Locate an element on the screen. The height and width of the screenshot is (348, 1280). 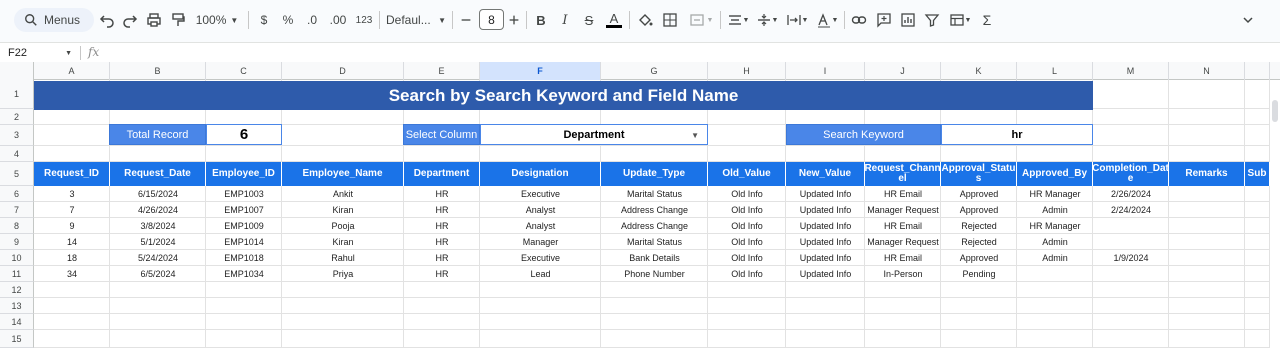
total-record-value: 6 is located at coordinates (244, 134).